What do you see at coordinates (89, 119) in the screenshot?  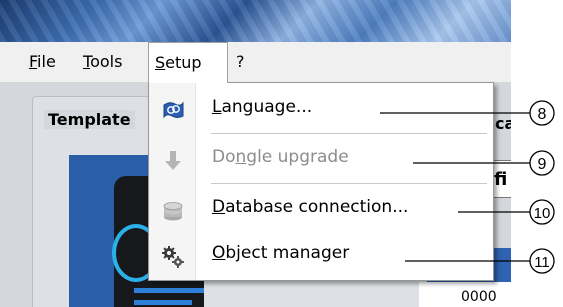 I see `template-group-label: Template` at bounding box center [89, 119].